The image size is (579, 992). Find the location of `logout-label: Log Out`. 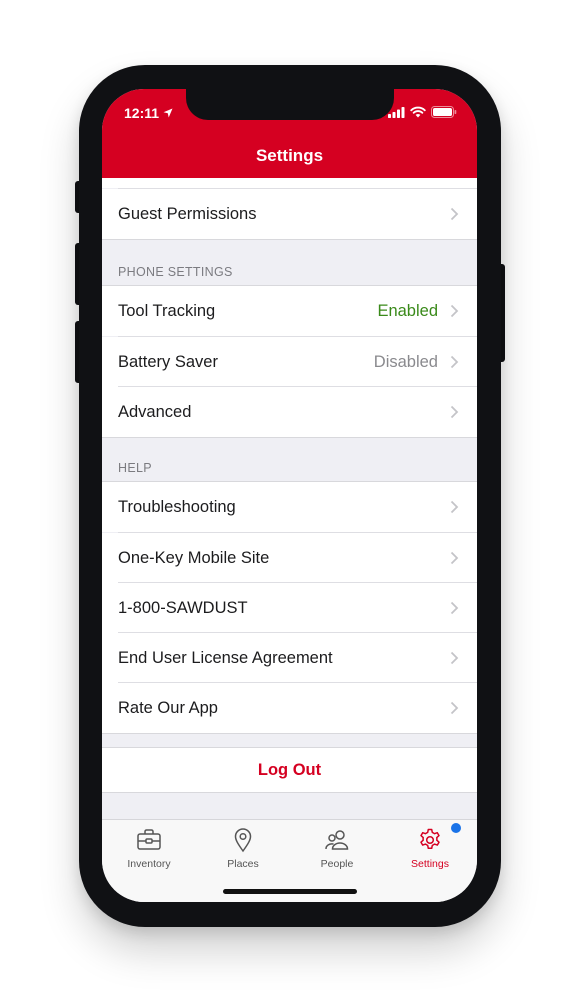

logout-label: Log Out is located at coordinates (289, 769).